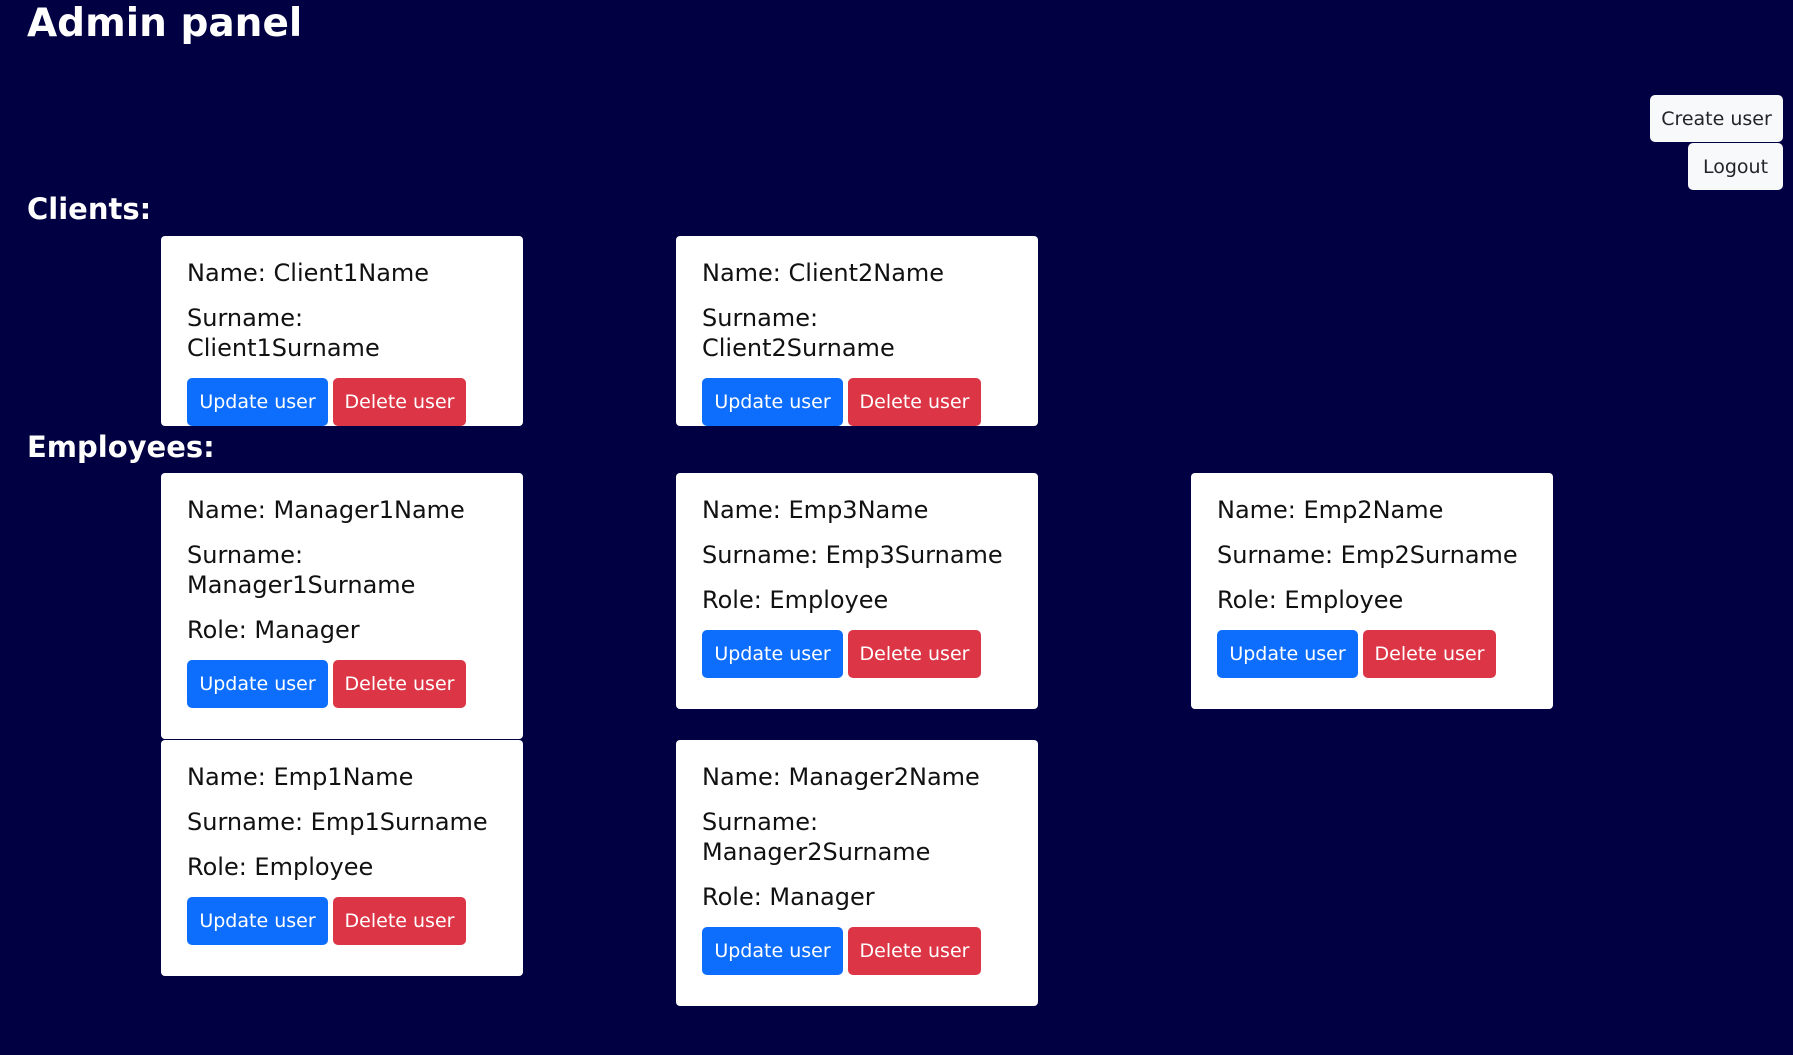 This screenshot has height=1055, width=1793. I want to click on client-name: Name: Client1Name, so click(308, 273).